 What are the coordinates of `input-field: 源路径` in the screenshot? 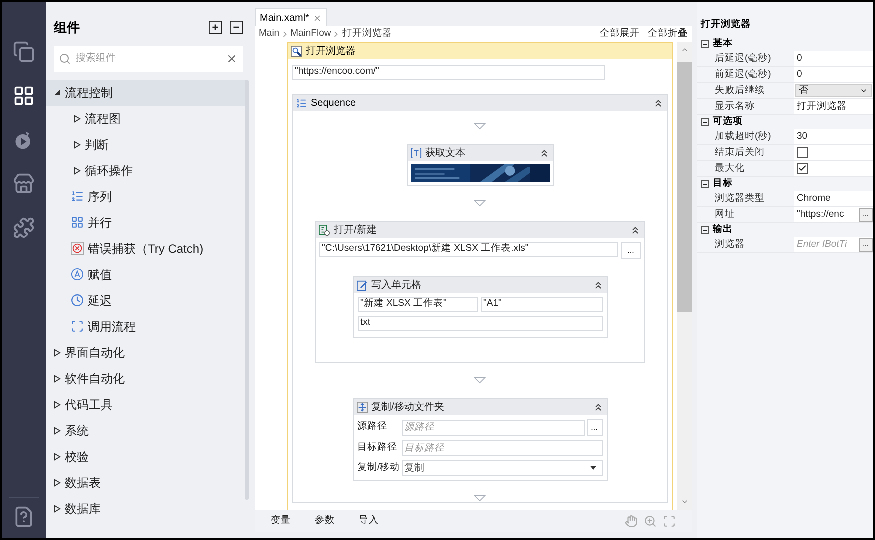 It's located at (493, 428).